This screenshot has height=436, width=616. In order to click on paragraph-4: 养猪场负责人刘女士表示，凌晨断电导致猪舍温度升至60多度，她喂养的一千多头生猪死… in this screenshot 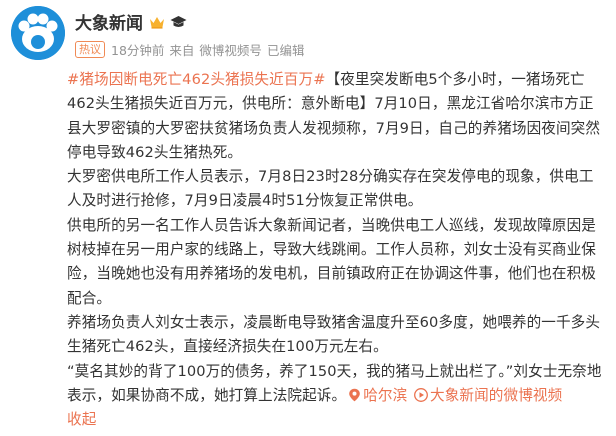, I will do `click(334, 334)`.